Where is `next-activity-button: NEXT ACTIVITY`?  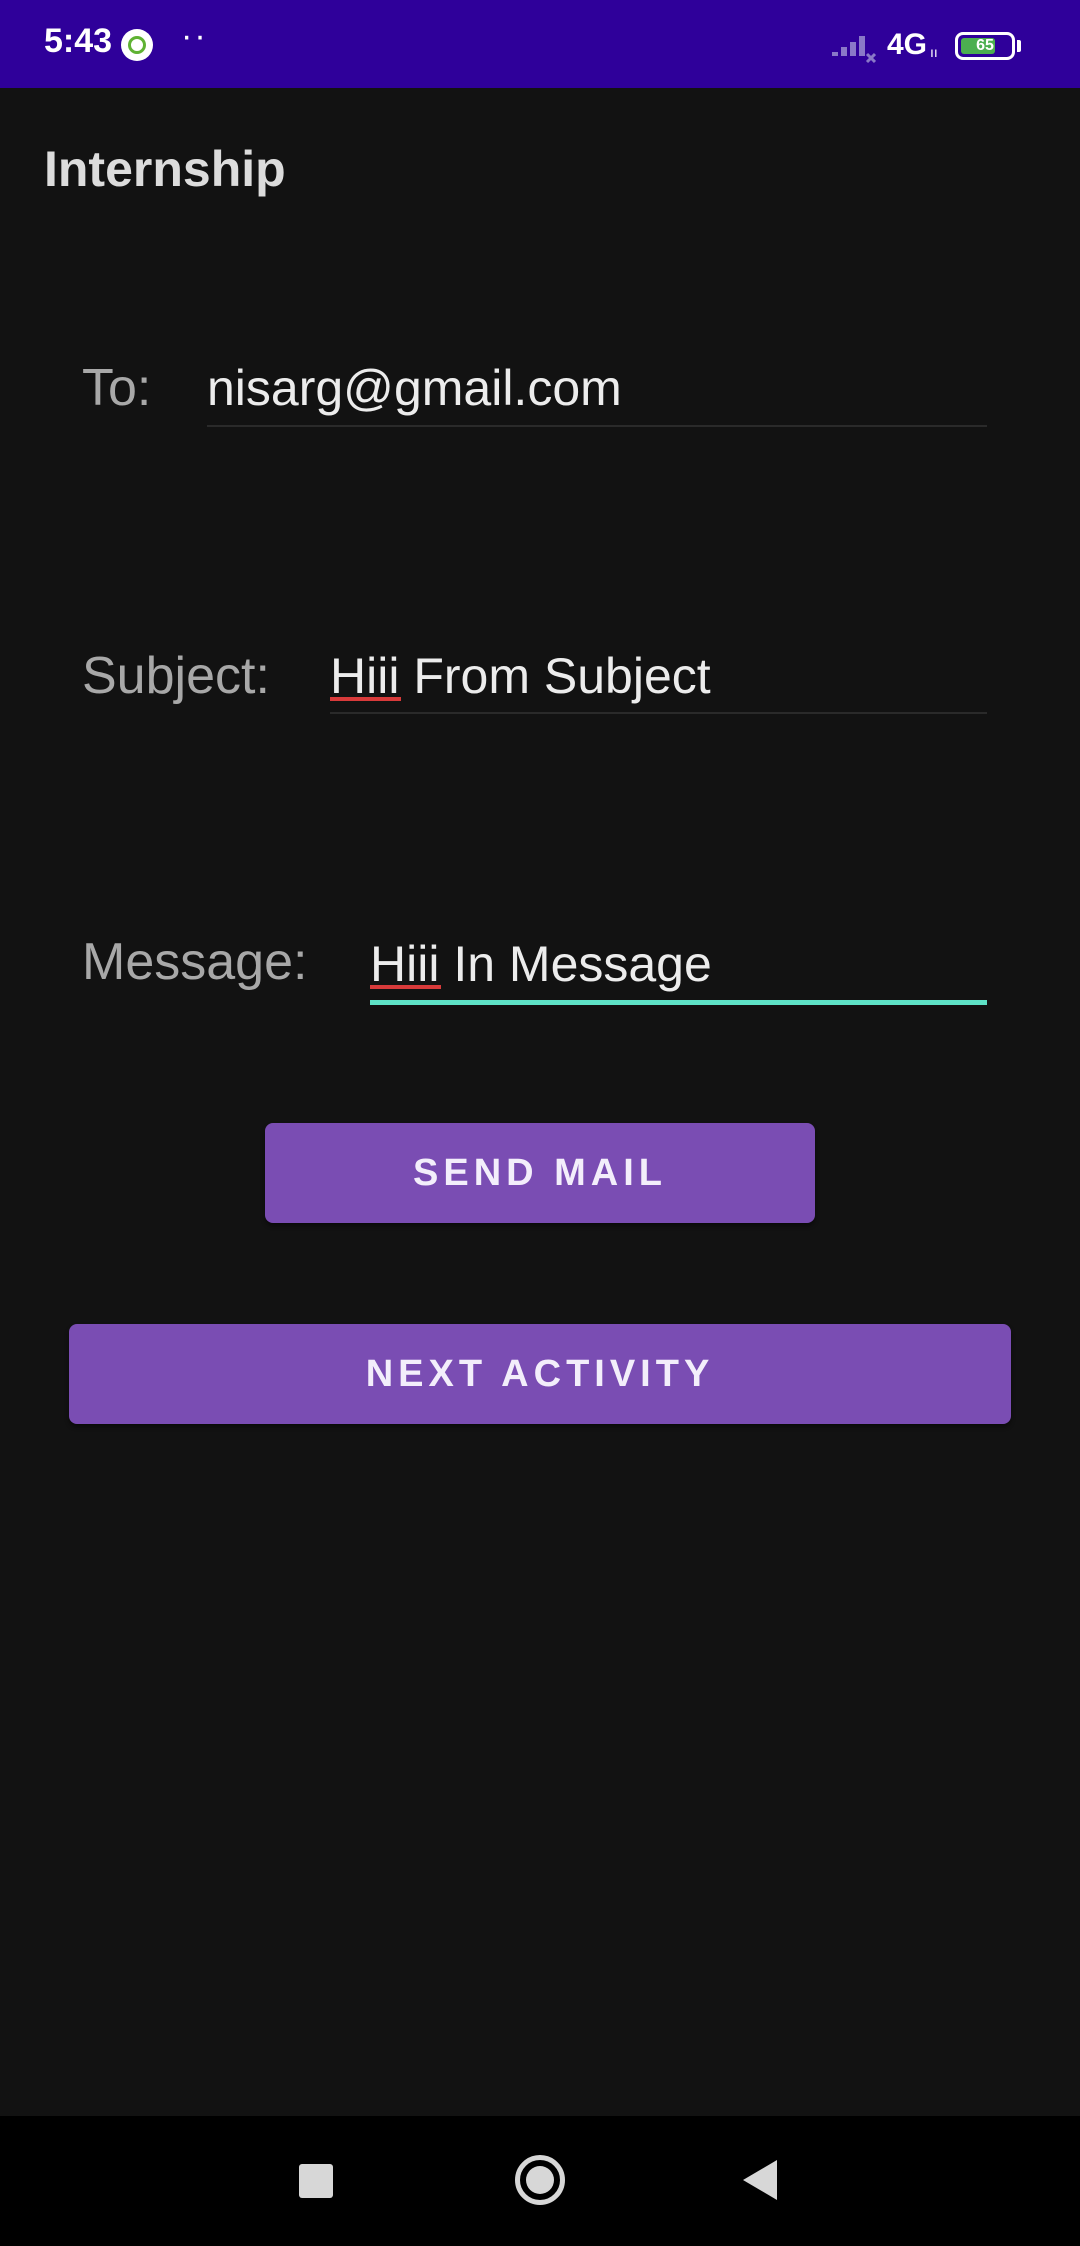 next-activity-button: NEXT ACTIVITY is located at coordinates (540, 1374).